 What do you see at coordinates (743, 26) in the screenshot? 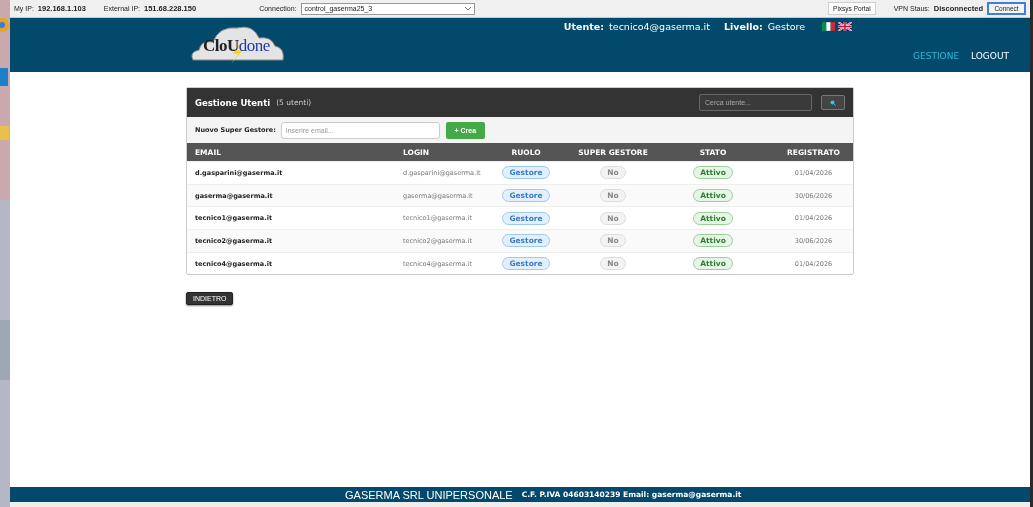
I see `level-label: Livello:` at bounding box center [743, 26].